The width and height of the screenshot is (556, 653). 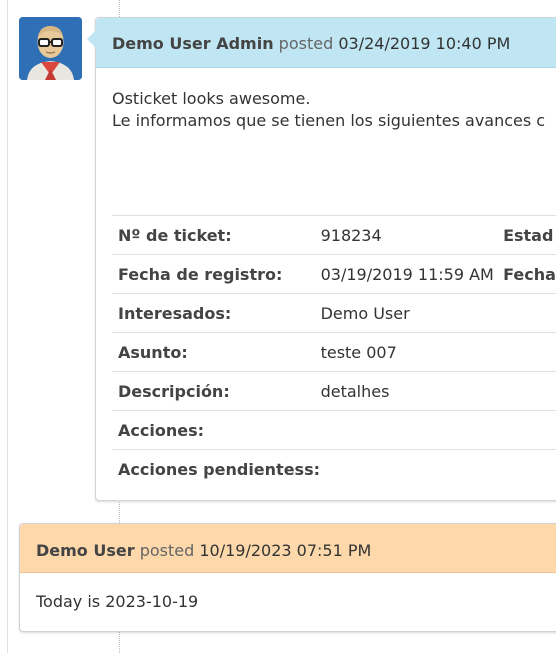 I want to click on row-value: 918234, so click(x=412, y=235).